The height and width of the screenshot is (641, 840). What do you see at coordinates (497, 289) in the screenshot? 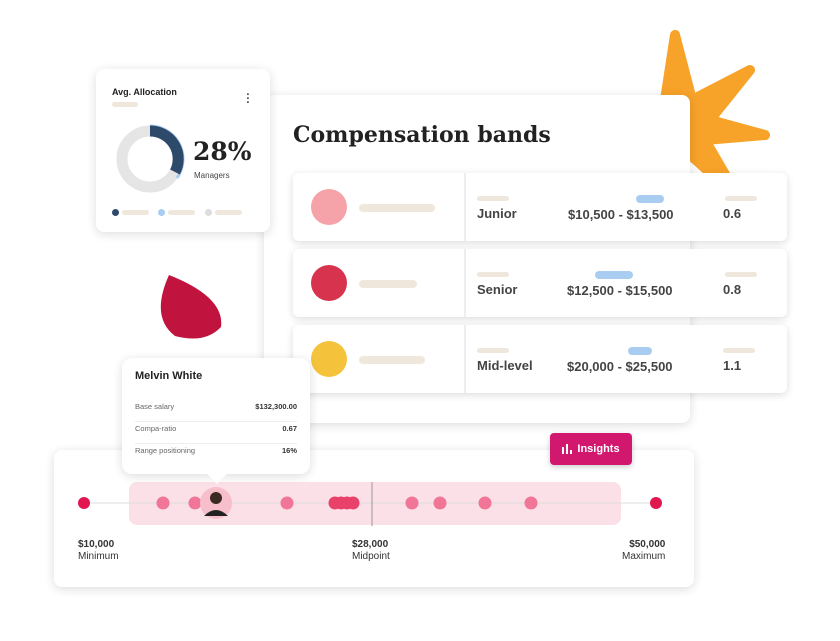
I see `band-level: Senior` at bounding box center [497, 289].